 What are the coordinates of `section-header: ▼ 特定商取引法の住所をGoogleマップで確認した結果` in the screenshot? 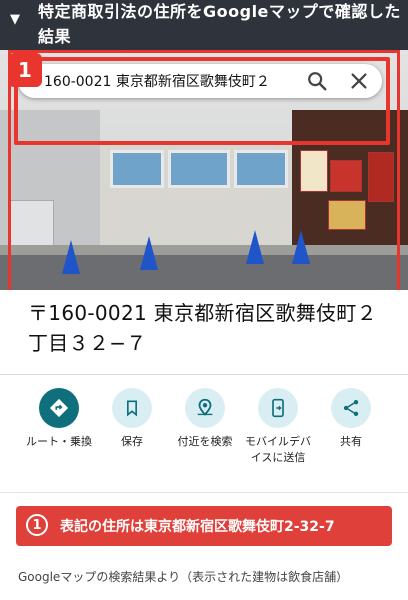 It's located at (204, 25).